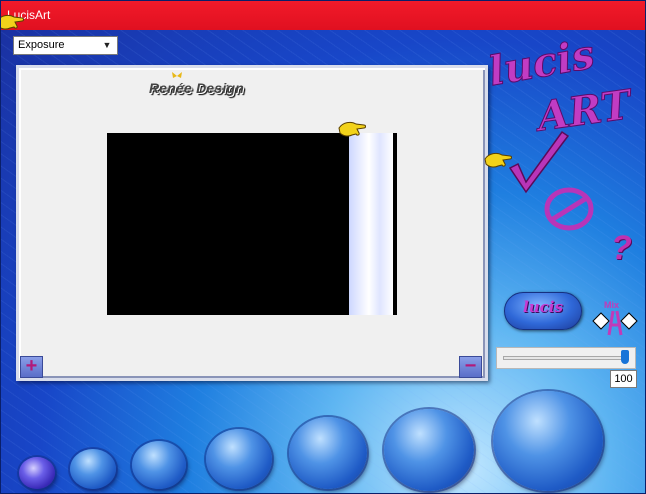 The width and height of the screenshot is (646, 494). What do you see at coordinates (561, 87) in the screenshot?
I see `lucis-art-logo: lucis ART` at bounding box center [561, 87].